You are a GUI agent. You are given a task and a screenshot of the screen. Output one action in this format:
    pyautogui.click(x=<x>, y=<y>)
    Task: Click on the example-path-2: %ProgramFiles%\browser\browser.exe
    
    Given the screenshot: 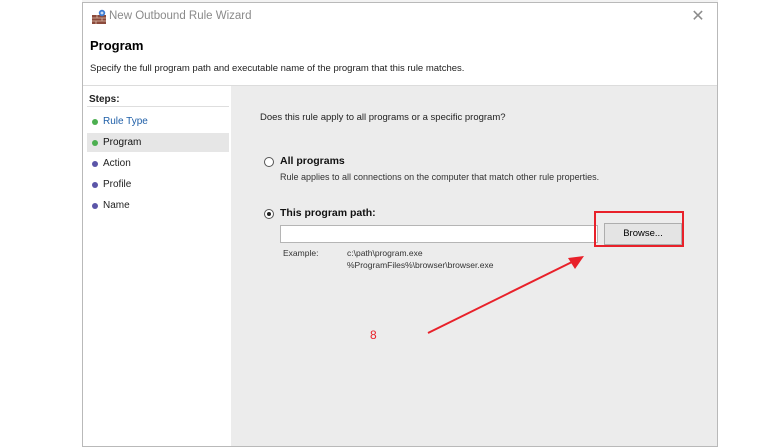 What is the action you would take?
    pyautogui.click(x=420, y=265)
    